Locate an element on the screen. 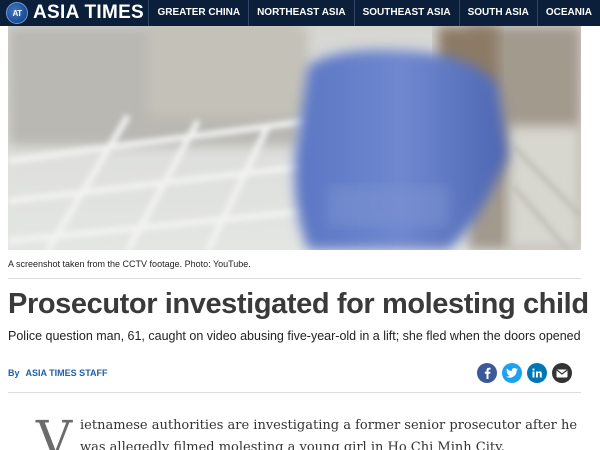  nav-item-northeast-asia: NORTHEAST ASIA is located at coordinates (301, 13).